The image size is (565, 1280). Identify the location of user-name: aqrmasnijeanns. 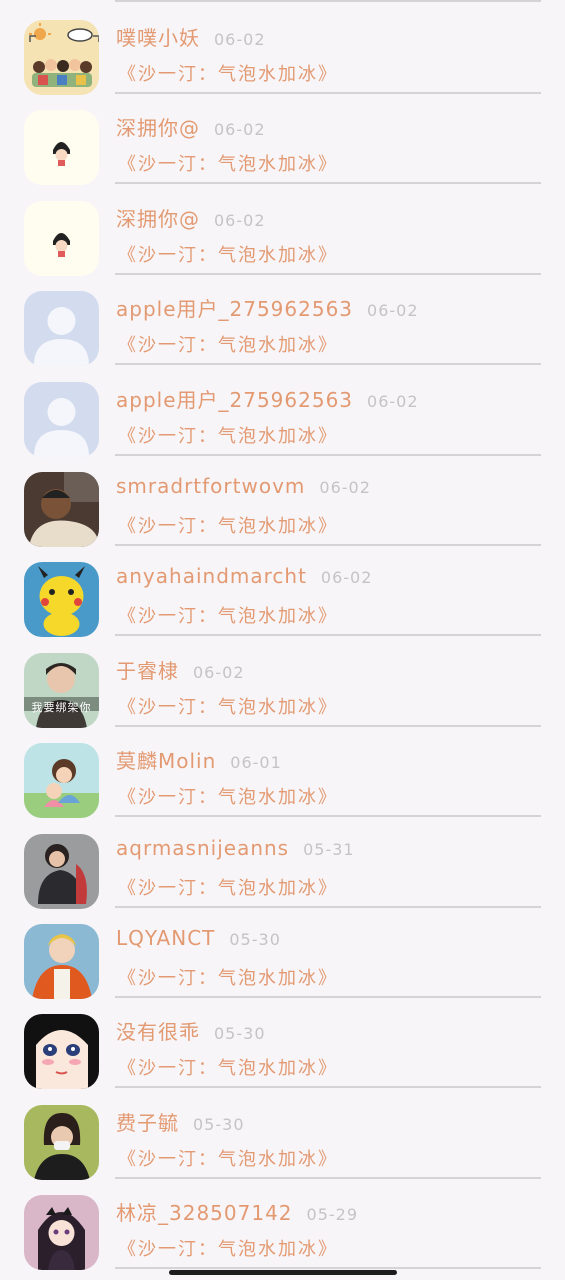
(202, 848).